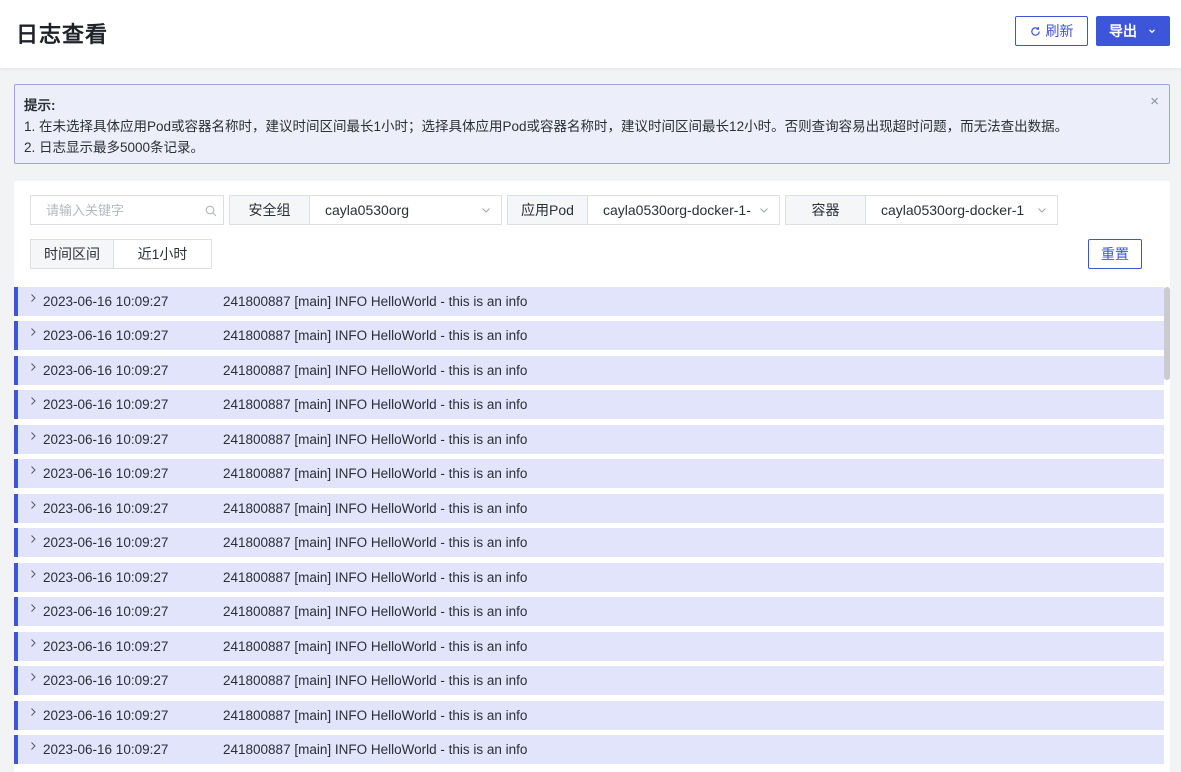  Describe the element at coordinates (270, 210) in the screenshot. I see `security-group-label: 安全组` at that location.